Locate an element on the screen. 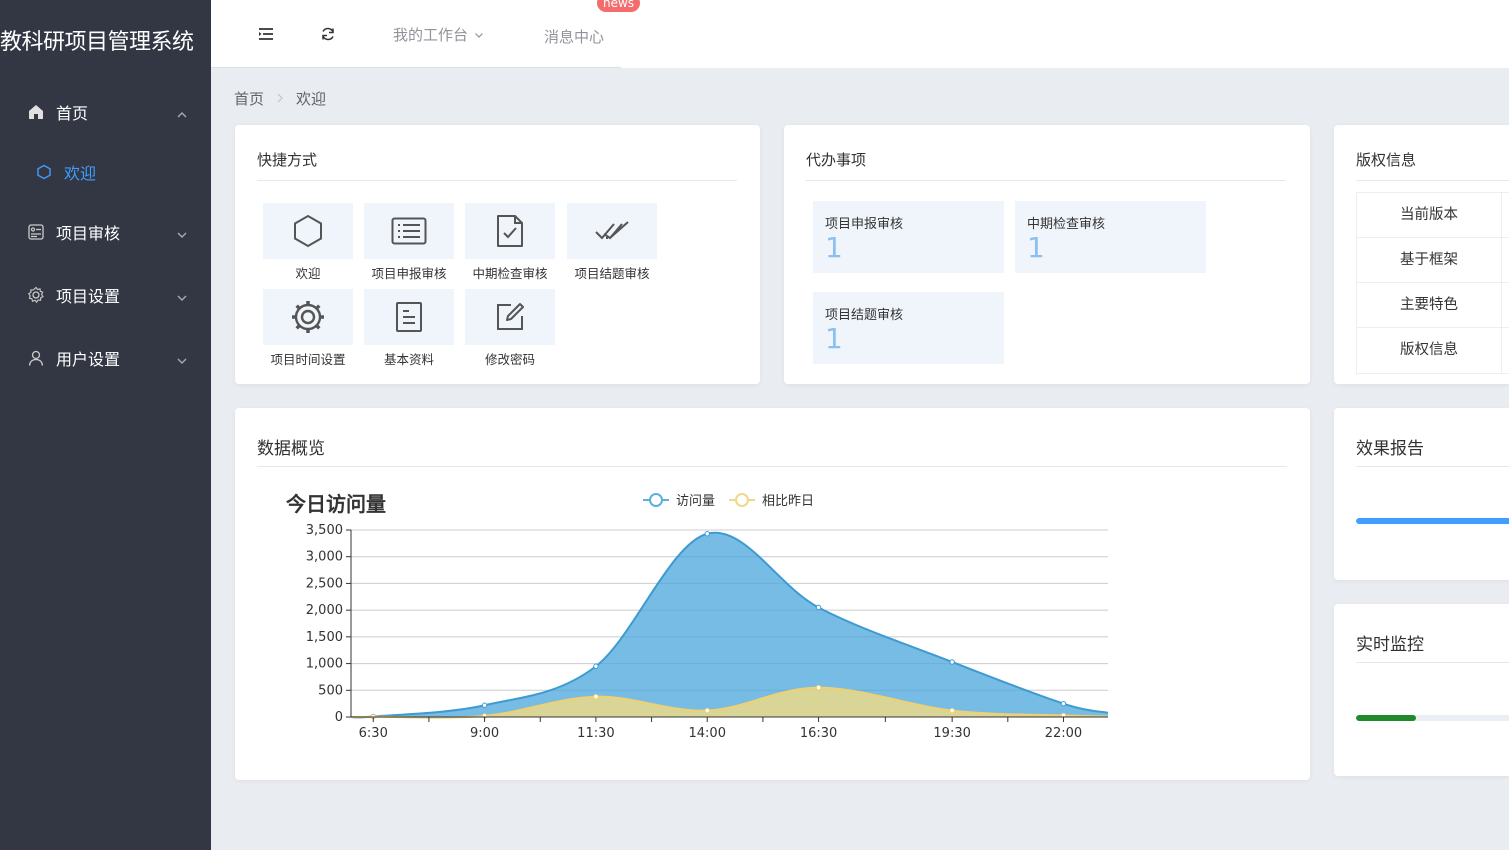 The width and height of the screenshot is (1509, 850). y-tick-label: 1,000 is located at coordinates (324, 664).